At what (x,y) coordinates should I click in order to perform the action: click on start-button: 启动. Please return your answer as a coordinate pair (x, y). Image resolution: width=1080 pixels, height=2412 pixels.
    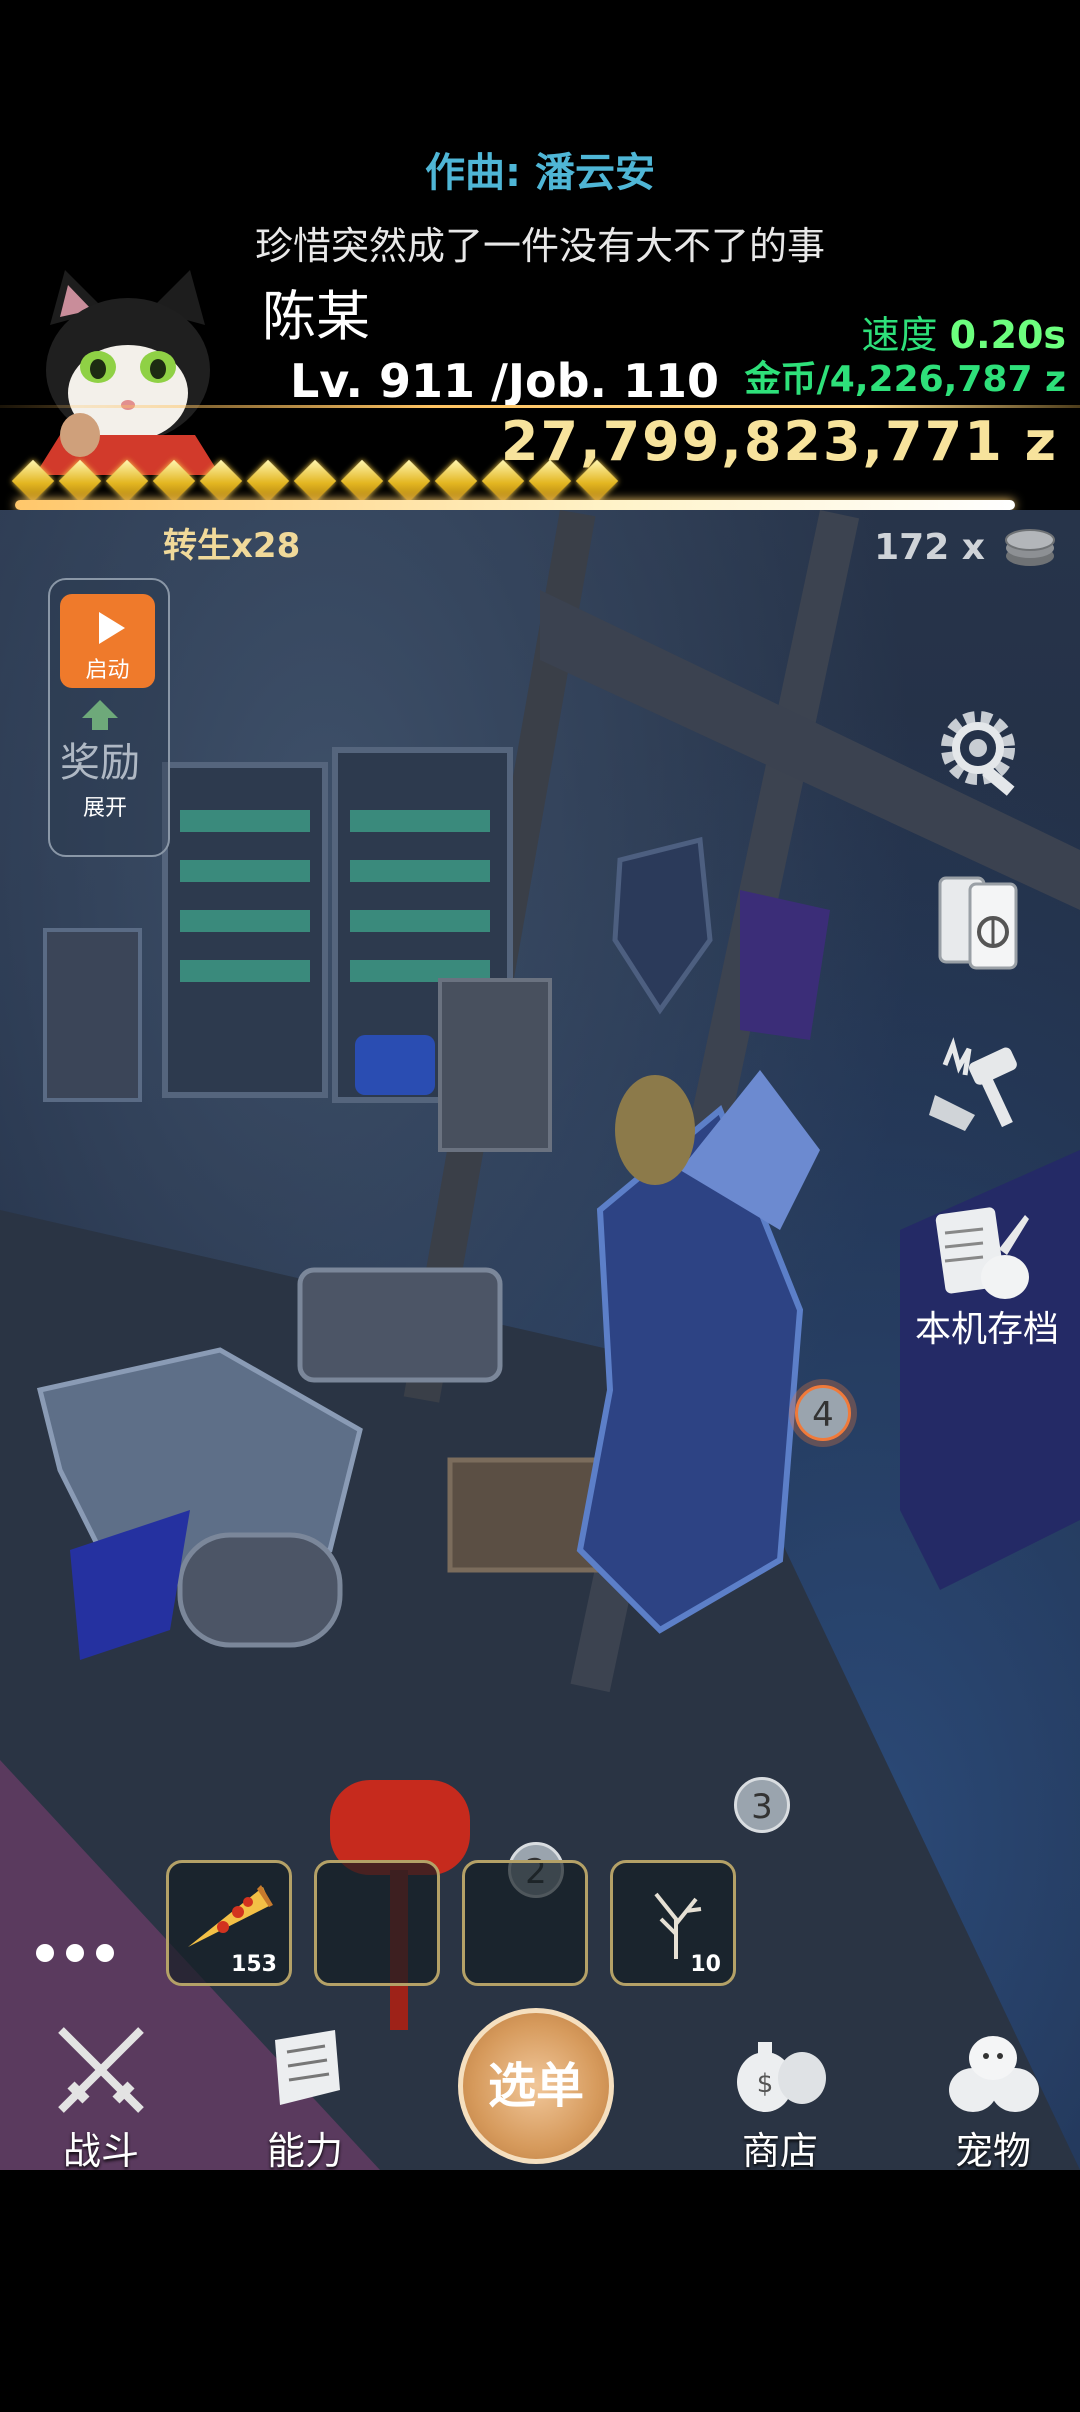
    Looking at the image, I should click on (107, 641).